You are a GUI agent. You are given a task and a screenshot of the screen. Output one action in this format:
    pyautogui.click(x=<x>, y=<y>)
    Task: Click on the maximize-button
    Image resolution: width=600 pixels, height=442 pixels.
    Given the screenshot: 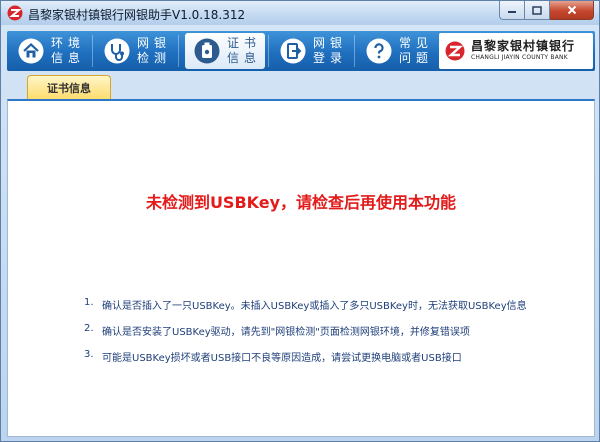 What is the action you would take?
    pyautogui.click(x=537, y=10)
    